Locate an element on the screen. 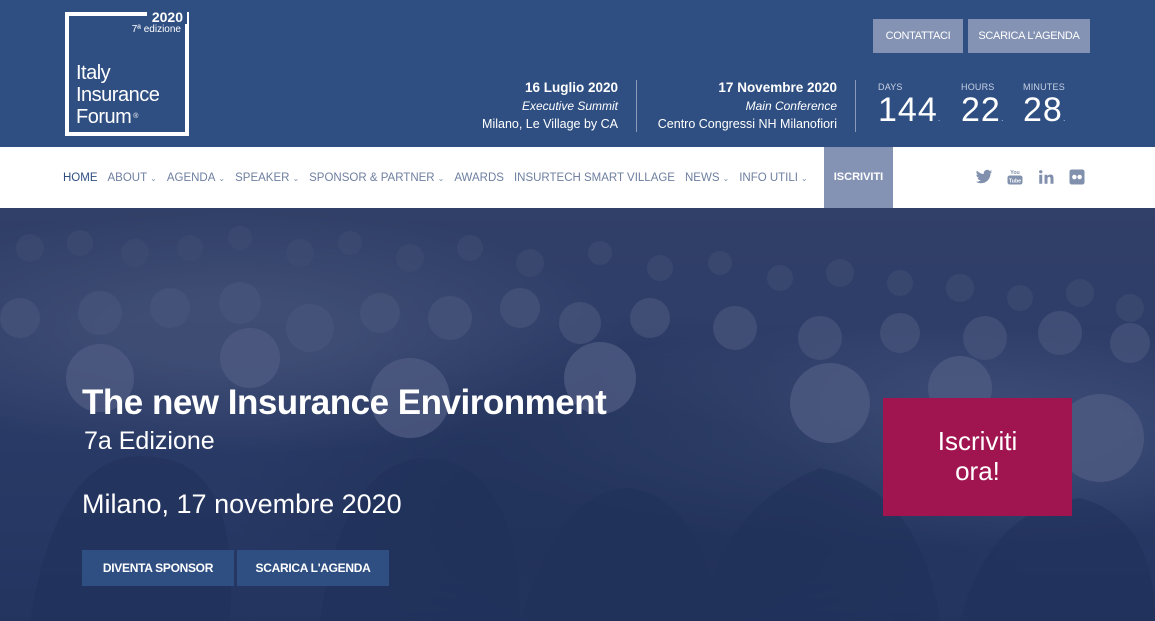 This screenshot has height=621, width=1155. nav-item-label: INSURTECH SMART VILLAGE is located at coordinates (594, 177).